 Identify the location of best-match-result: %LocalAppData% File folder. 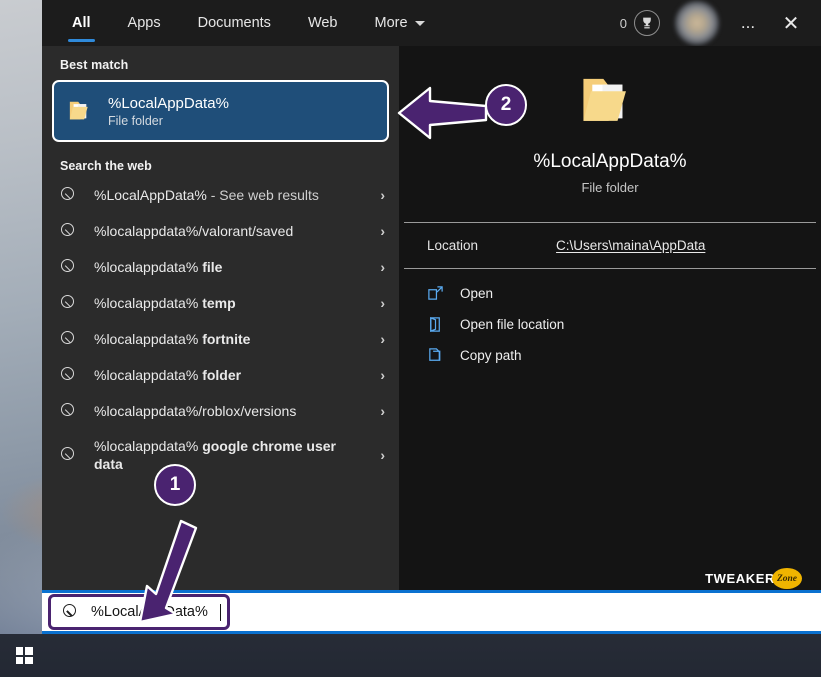
(220, 111).